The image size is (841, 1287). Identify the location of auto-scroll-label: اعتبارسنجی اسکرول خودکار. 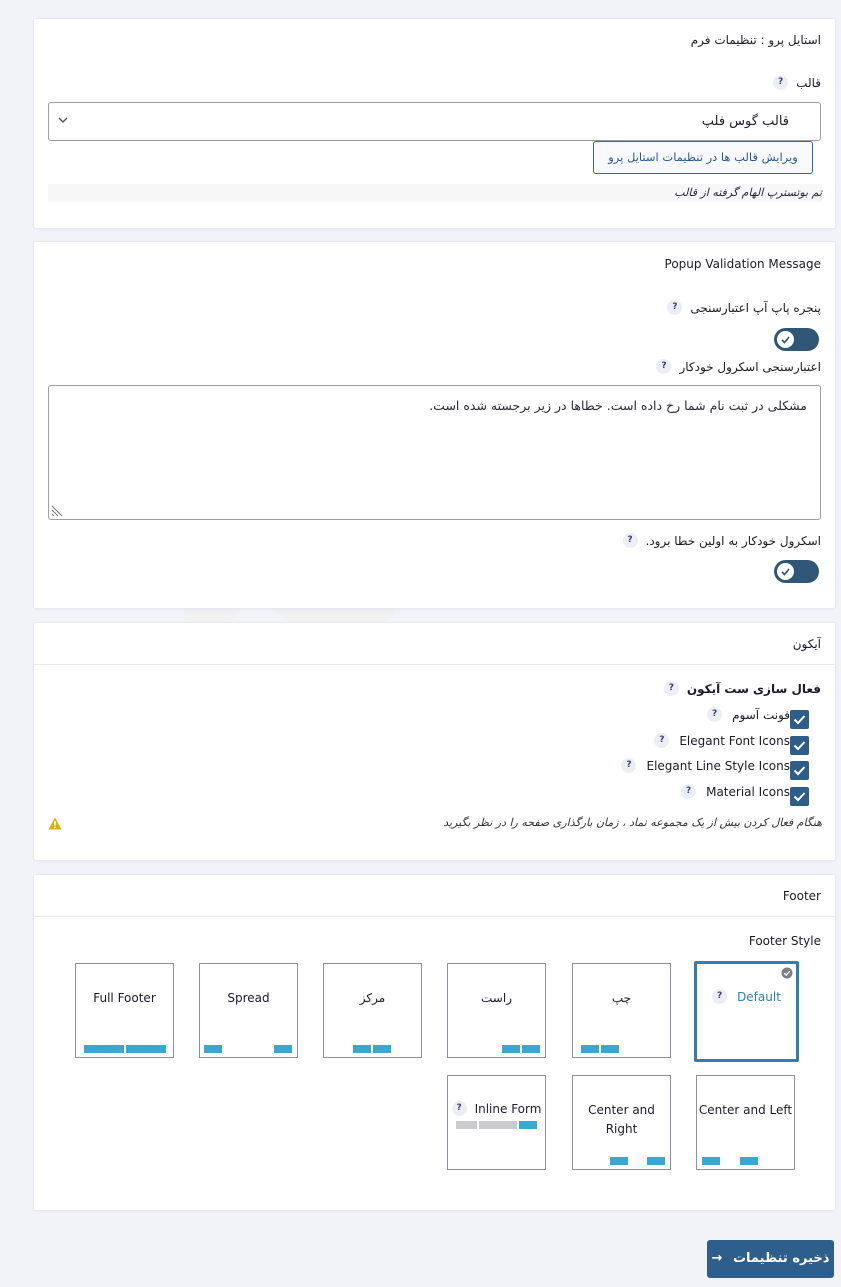
(750, 366).